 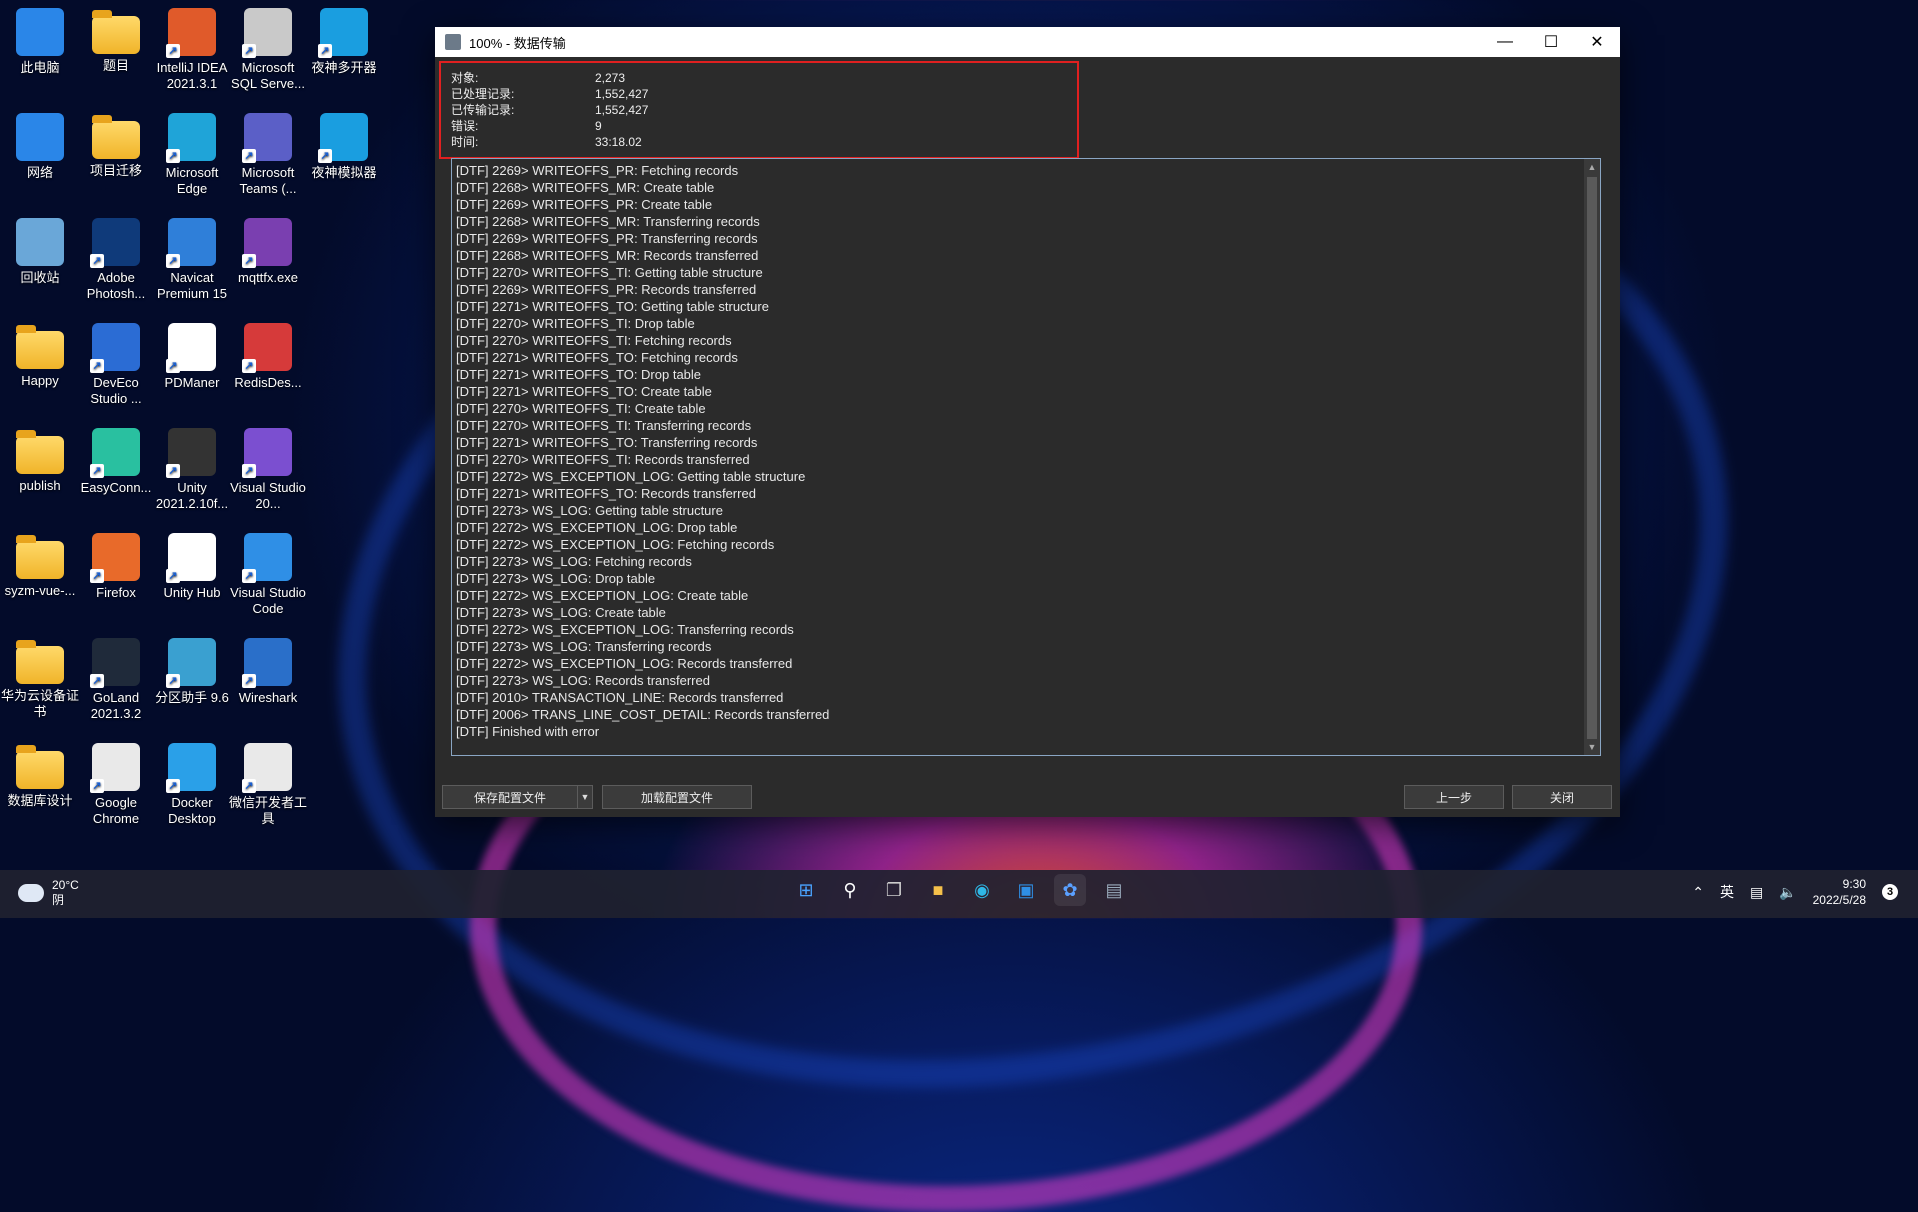 What do you see at coordinates (1592, 747) in the screenshot?
I see `scroll-down-icon: ▼` at bounding box center [1592, 747].